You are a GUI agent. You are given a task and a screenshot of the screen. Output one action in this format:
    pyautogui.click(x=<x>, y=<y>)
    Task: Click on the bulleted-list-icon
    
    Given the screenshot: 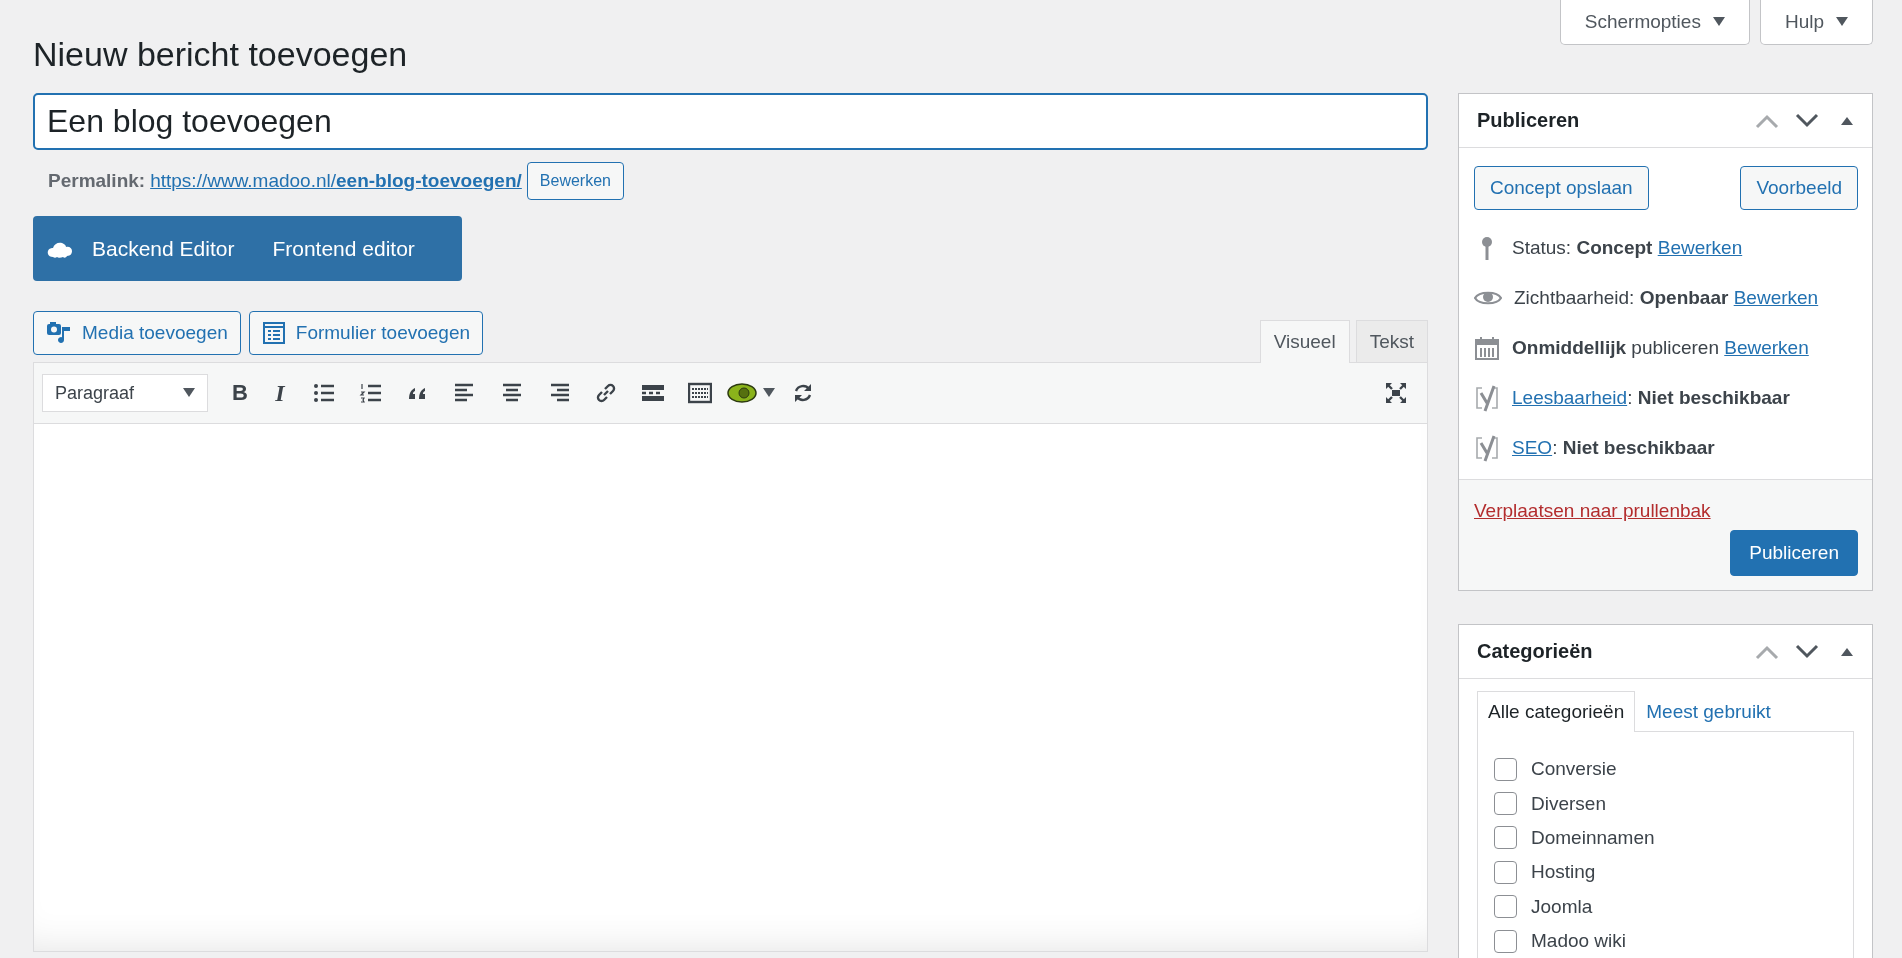 What is the action you would take?
    pyautogui.click(x=323, y=393)
    